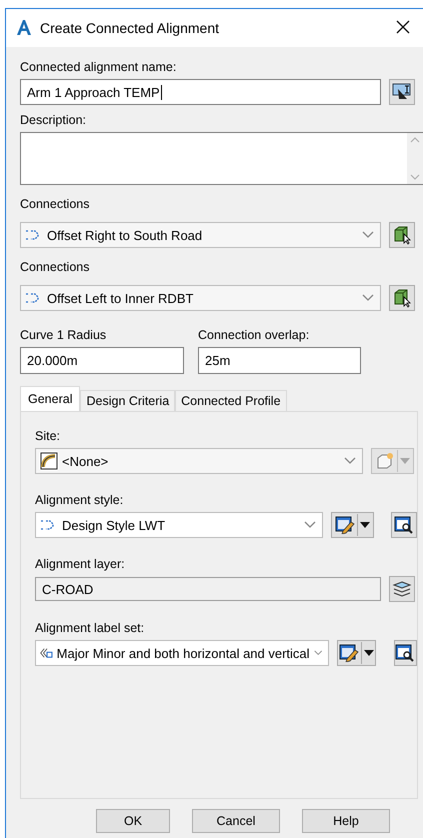 This screenshot has height=838, width=423. Describe the element at coordinates (99, 67) in the screenshot. I see `field-label: Connected alignment name:` at that location.